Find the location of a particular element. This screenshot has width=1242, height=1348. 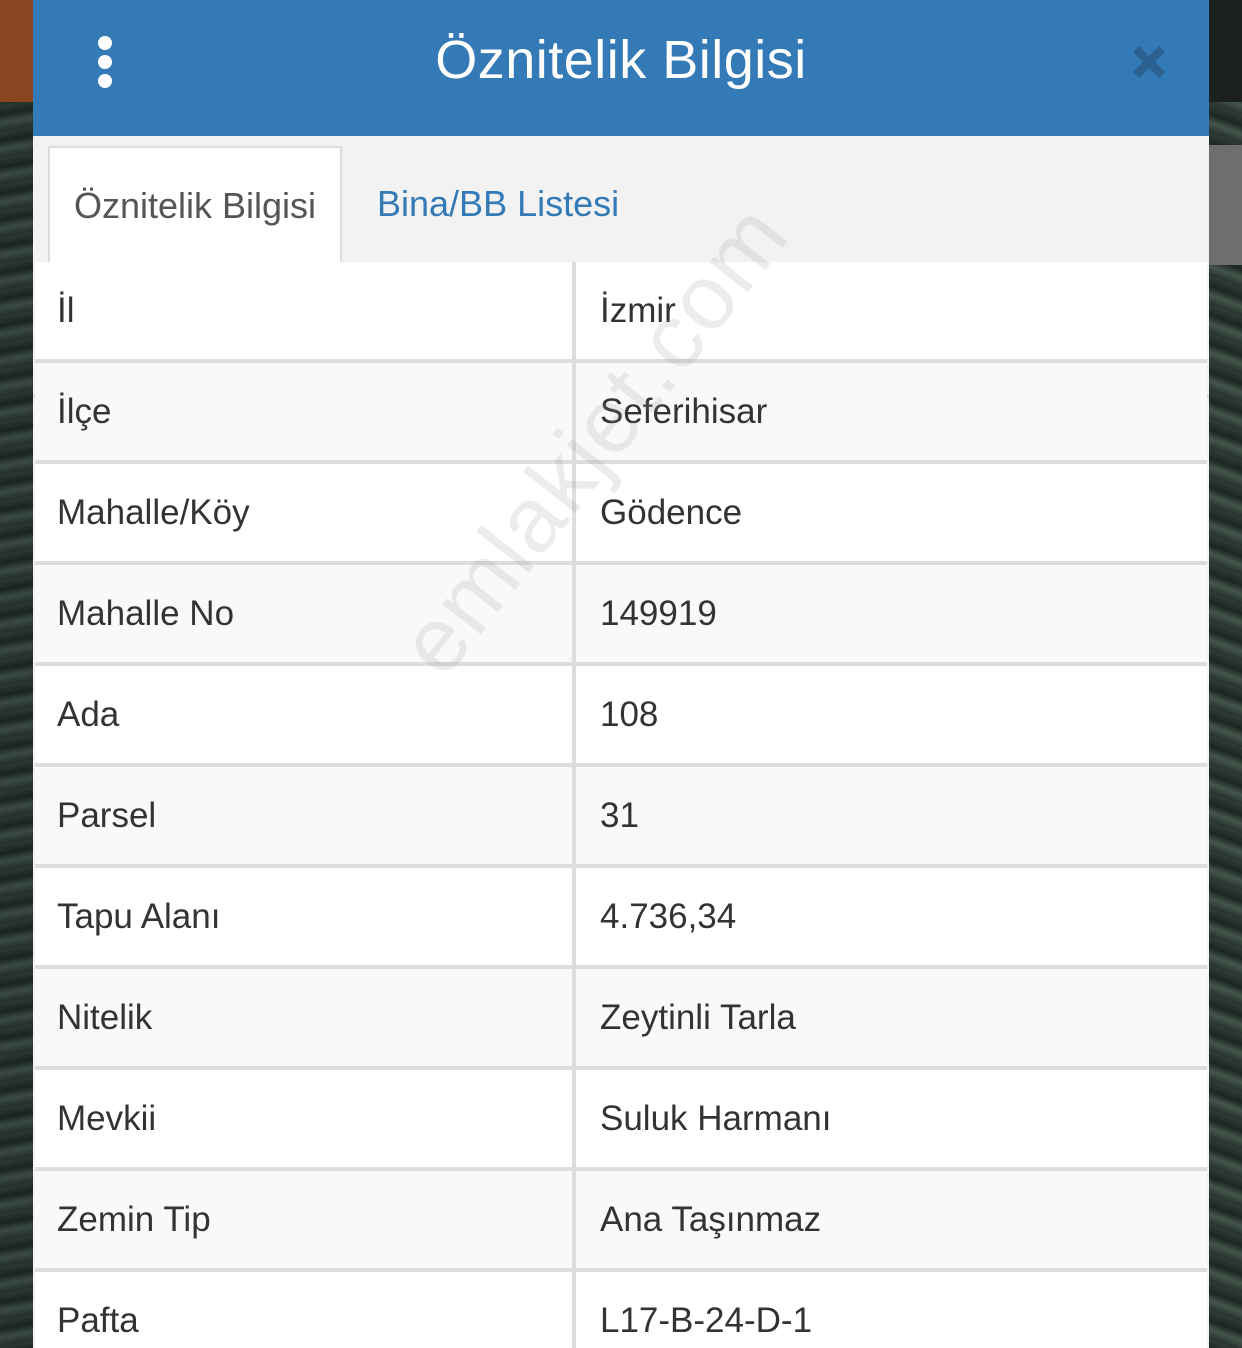

table-row: Zemin Tip Ana Taşınmaz is located at coordinates (621, 1221).